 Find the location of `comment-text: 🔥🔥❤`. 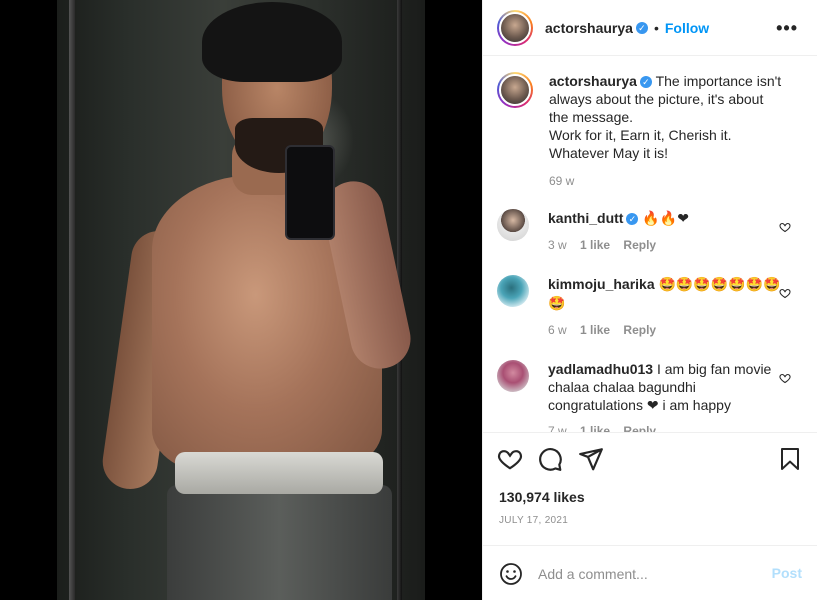

comment-text: 🔥🔥❤ is located at coordinates (665, 219).